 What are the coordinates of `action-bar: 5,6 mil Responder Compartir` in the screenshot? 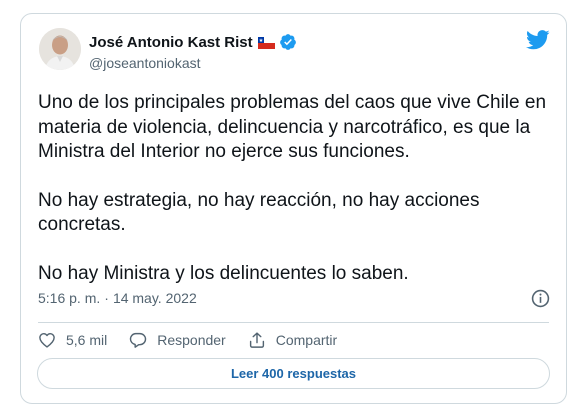 It's located at (198, 340).